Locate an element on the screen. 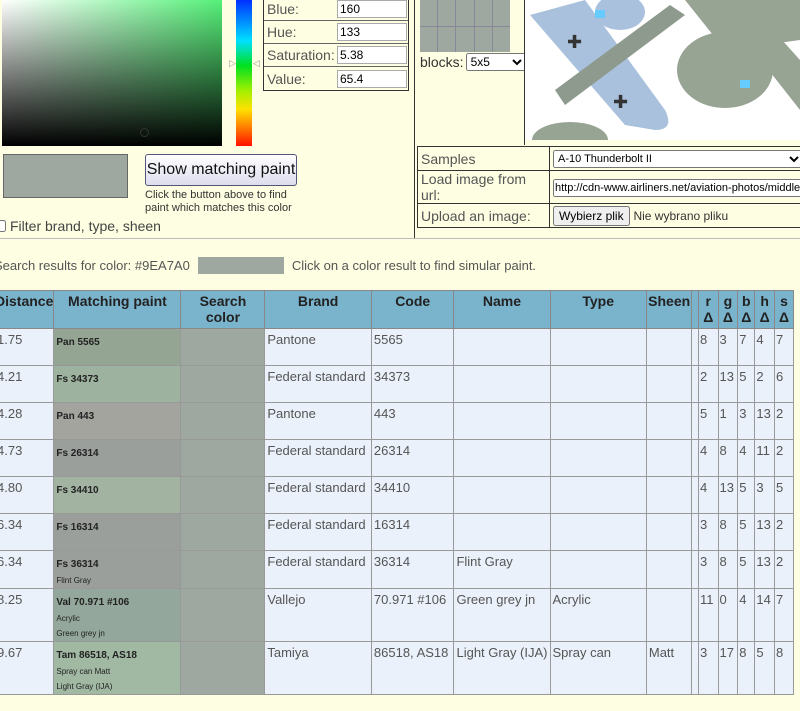  blocks-select: 5x5 is located at coordinates (495, 62).